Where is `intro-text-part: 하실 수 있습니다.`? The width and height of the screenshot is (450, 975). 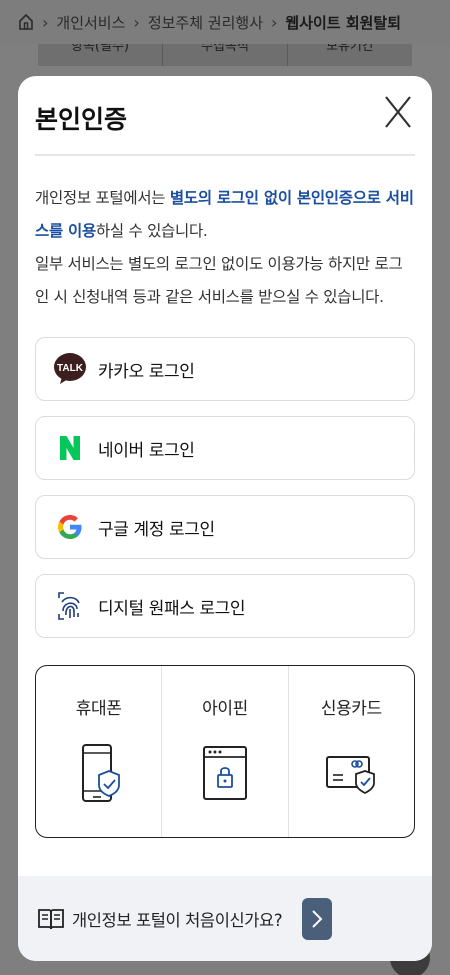
intro-text-part: 하실 수 있습니다. is located at coordinates (151, 231).